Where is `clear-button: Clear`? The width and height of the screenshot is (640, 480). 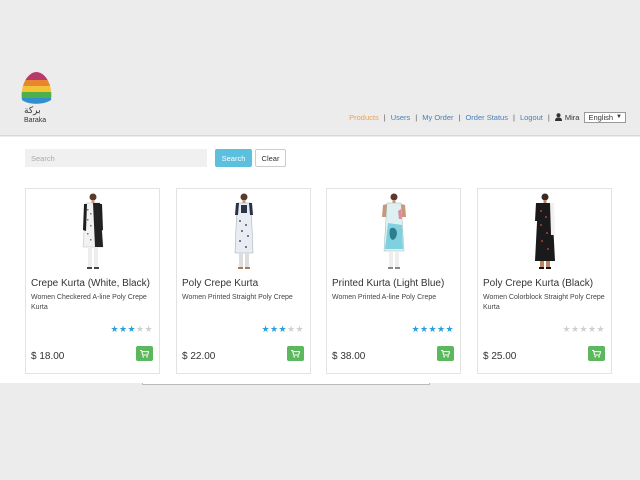 clear-button: Clear is located at coordinates (270, 158).